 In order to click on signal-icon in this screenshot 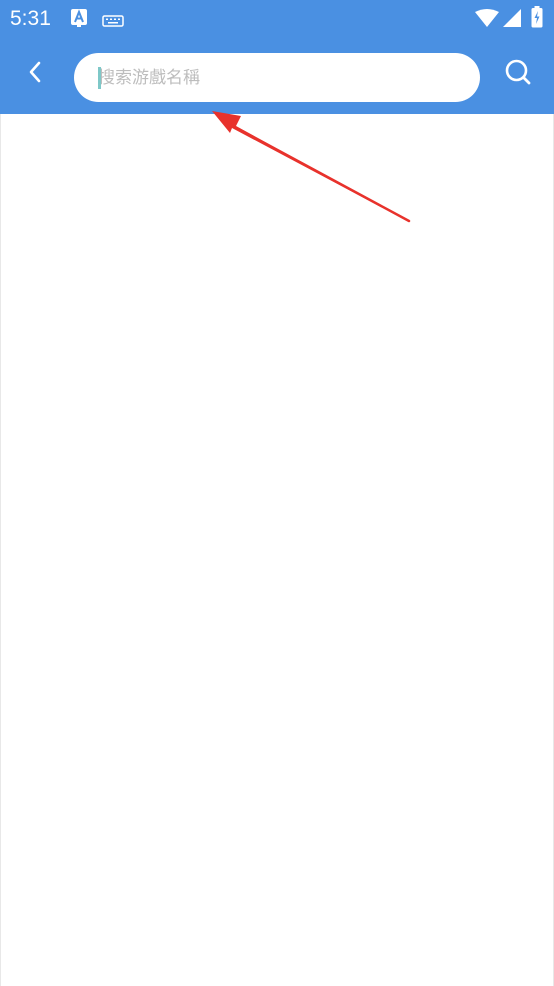, I will do `click(512, 20)`.